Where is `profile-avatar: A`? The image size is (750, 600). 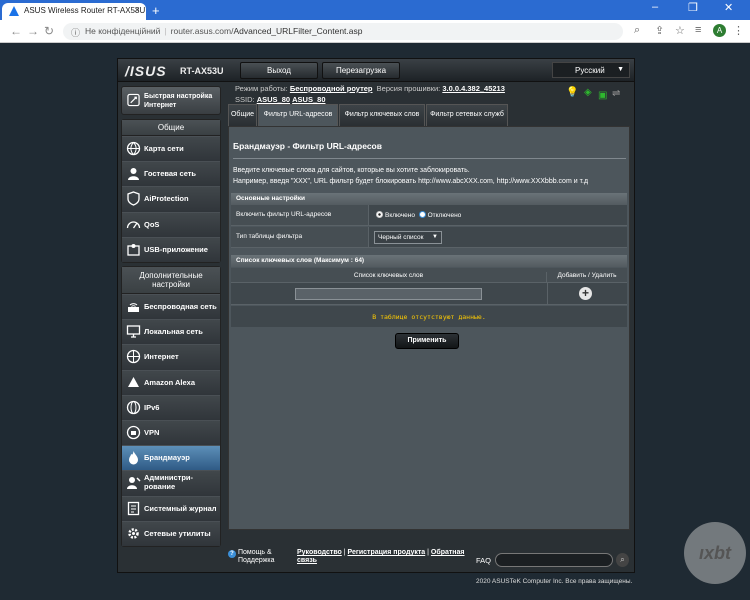
profile-avatar: A is located at coordinates (719, 30).